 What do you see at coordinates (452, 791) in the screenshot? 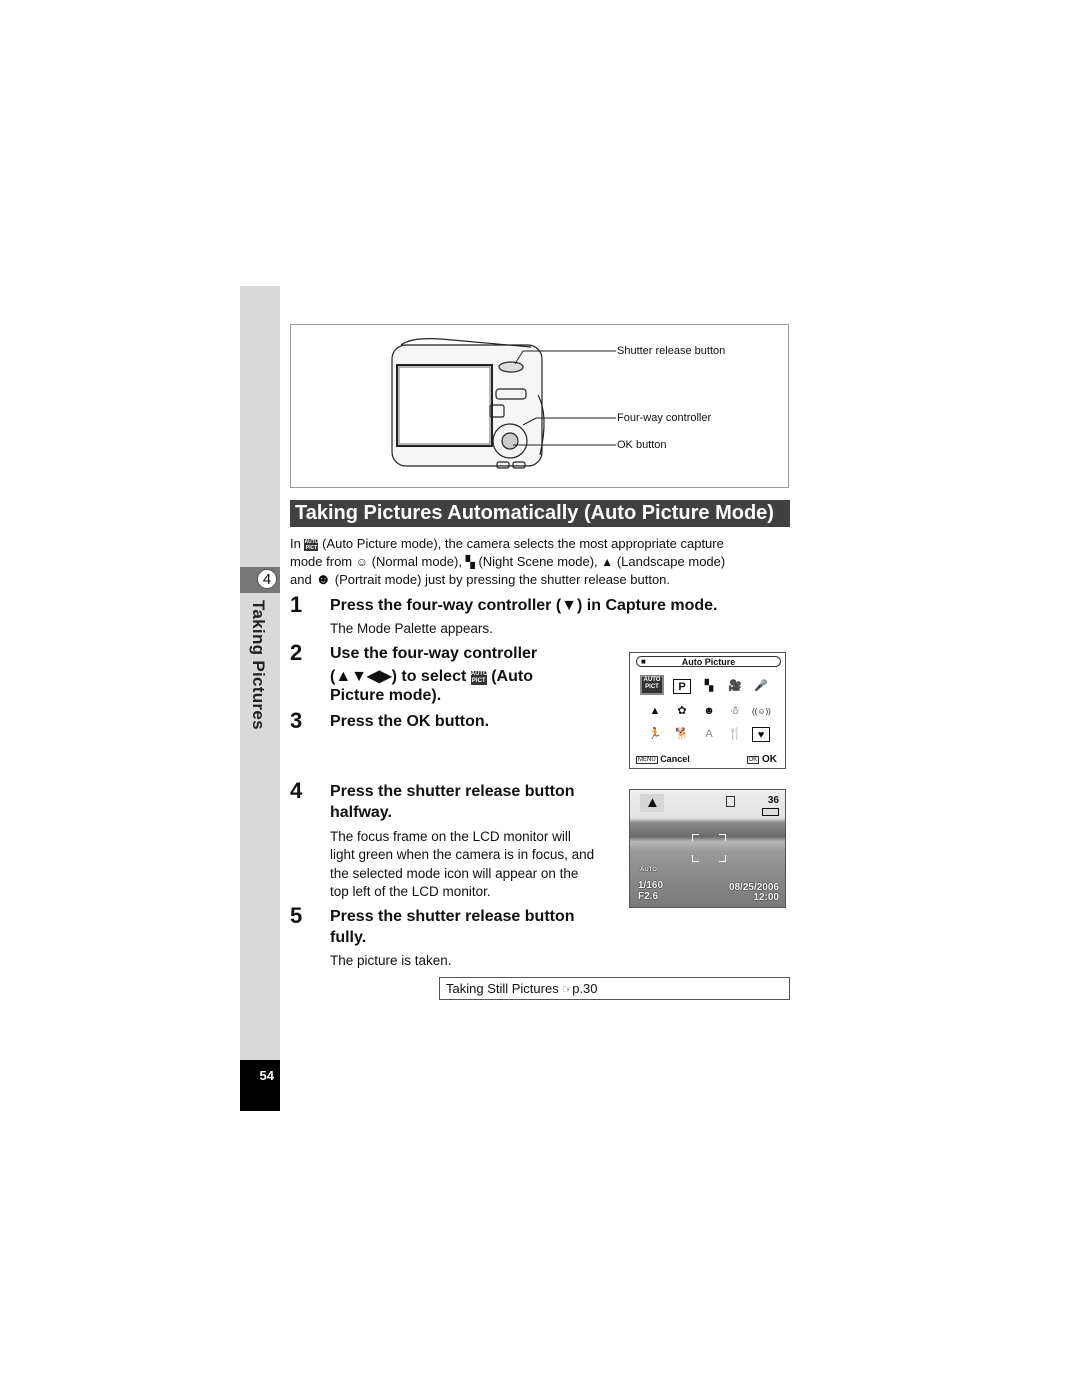
I see `step-4-line-1: Press the shutter release button` at bounding box center [452, 791].